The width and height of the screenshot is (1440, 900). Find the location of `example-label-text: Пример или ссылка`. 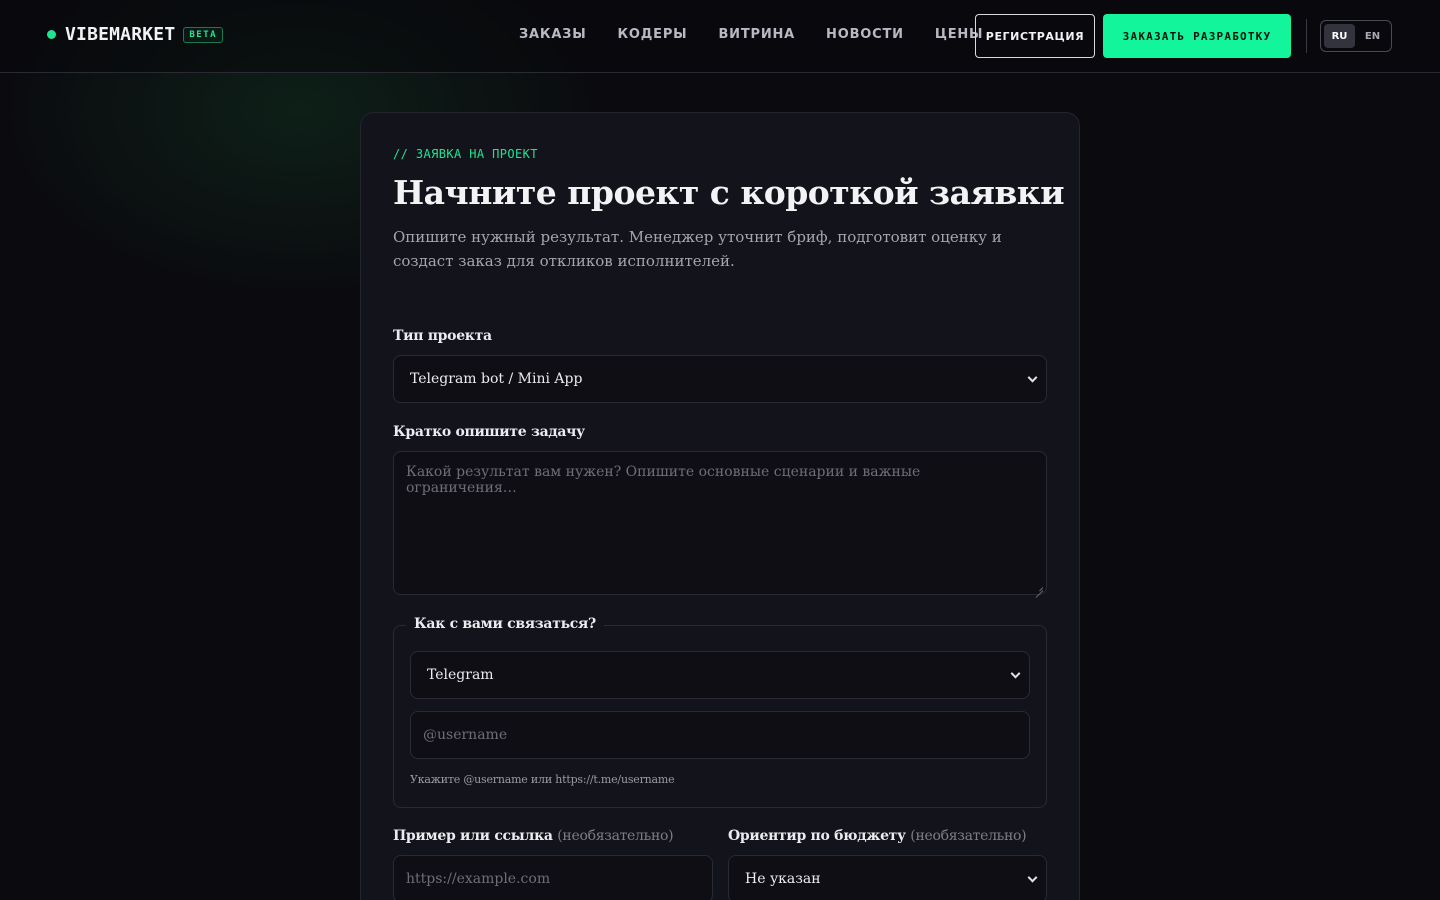

example-label-text: Пример или ссылка is located at coordinates (473, 836).